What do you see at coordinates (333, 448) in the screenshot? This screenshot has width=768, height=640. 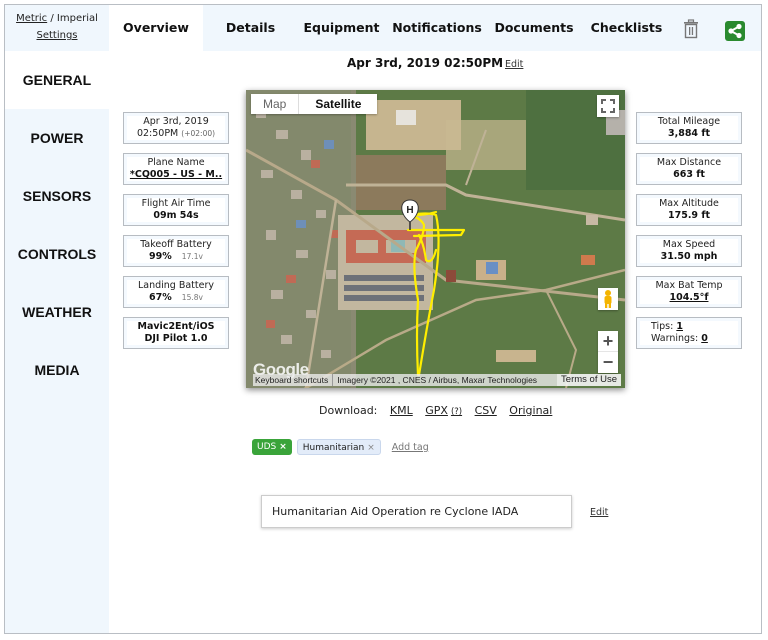 I see `tag-label: Humanitarian` at bounding box center [333, 448].